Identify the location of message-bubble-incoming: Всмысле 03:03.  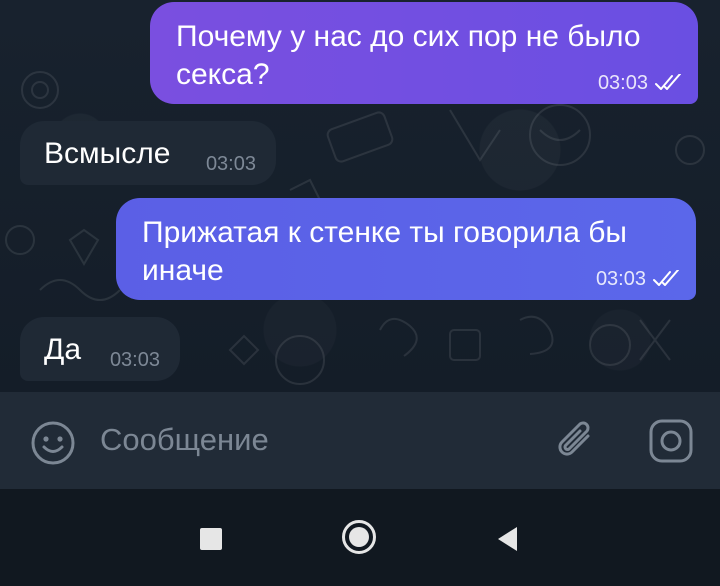
(148, 153).